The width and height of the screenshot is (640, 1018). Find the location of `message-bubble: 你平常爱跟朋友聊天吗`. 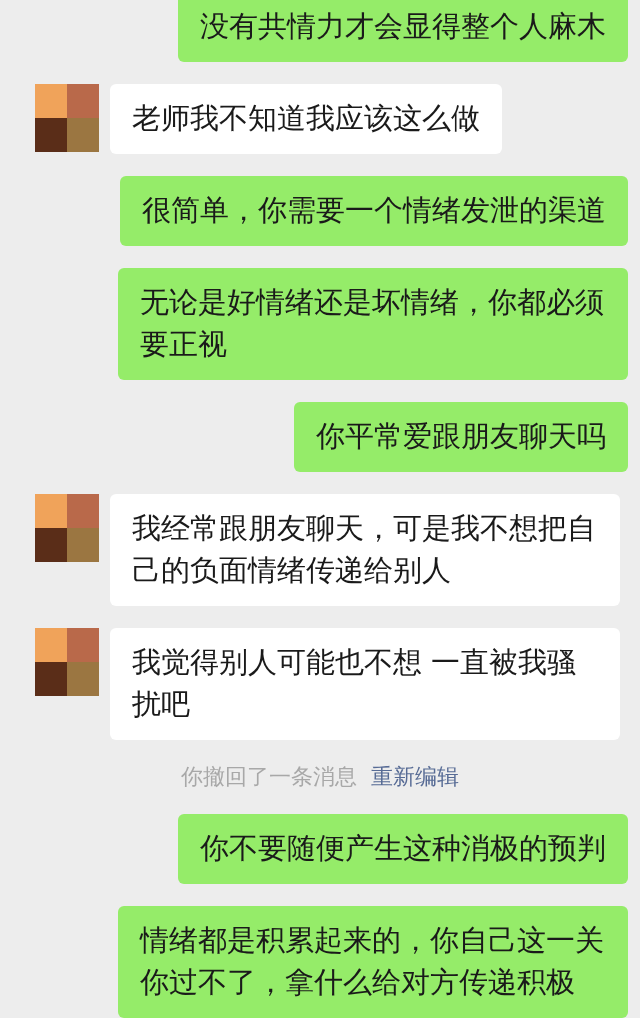

message-bubble: 你平常爱跟朋友聊天吗 is located at coordinates (461, 437).